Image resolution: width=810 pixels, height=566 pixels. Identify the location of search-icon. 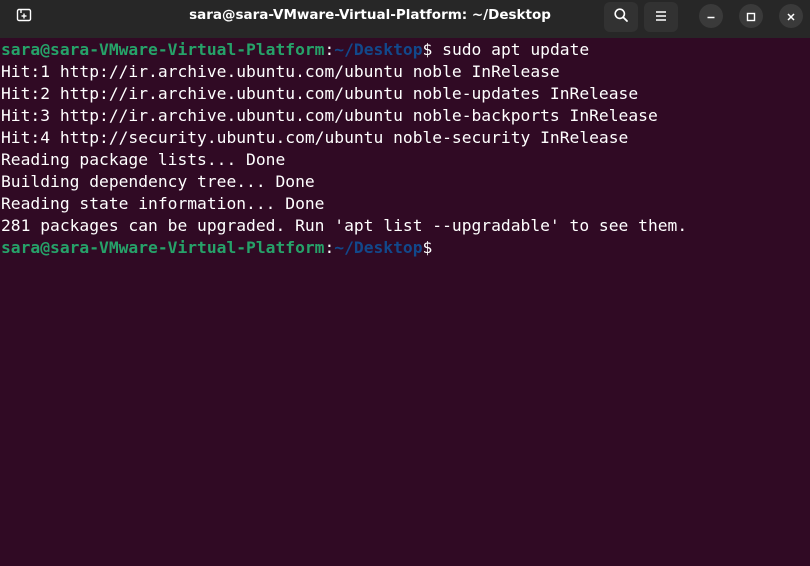
(621, 17).